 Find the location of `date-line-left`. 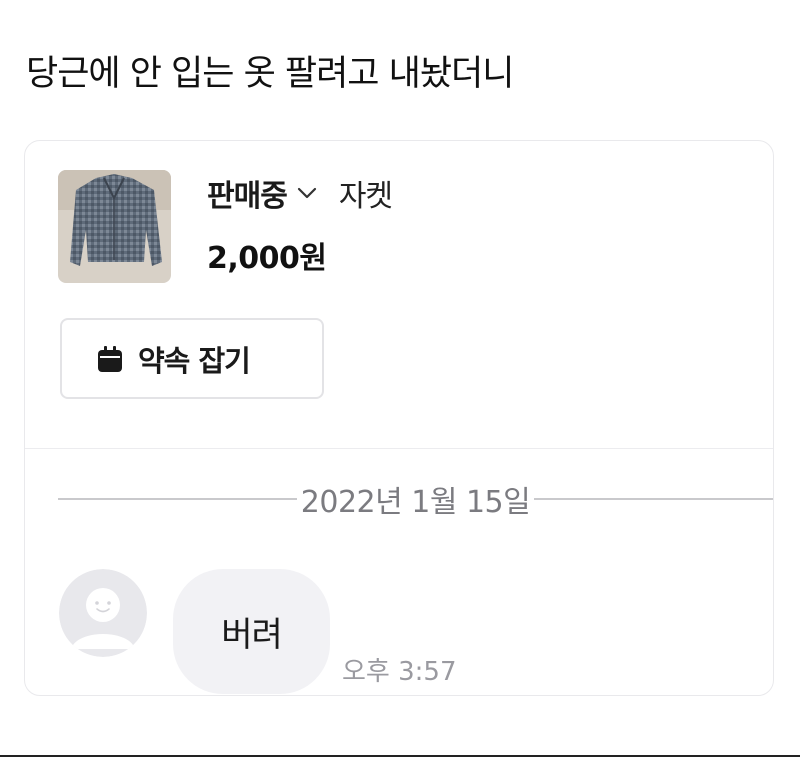

date-line-left is located at coordinates (177, 499).